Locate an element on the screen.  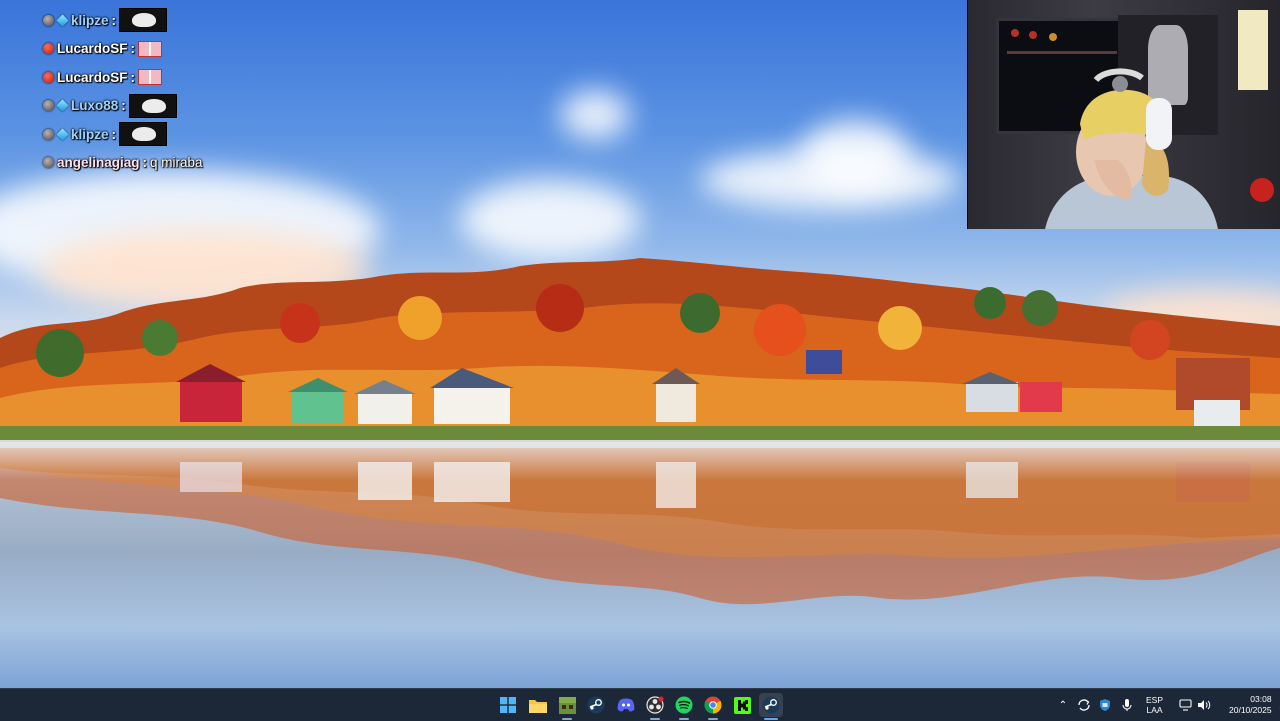
network-icon is located at coordinates (1186, 705).